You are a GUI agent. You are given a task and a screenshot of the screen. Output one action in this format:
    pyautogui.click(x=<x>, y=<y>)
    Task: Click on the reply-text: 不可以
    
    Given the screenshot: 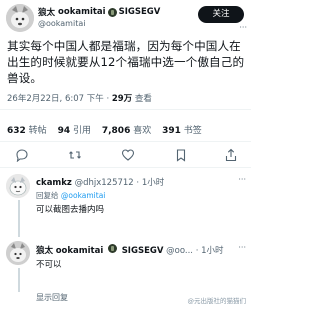 What is the action you would take?
    pyautogui.click(x=49, y=265)
    